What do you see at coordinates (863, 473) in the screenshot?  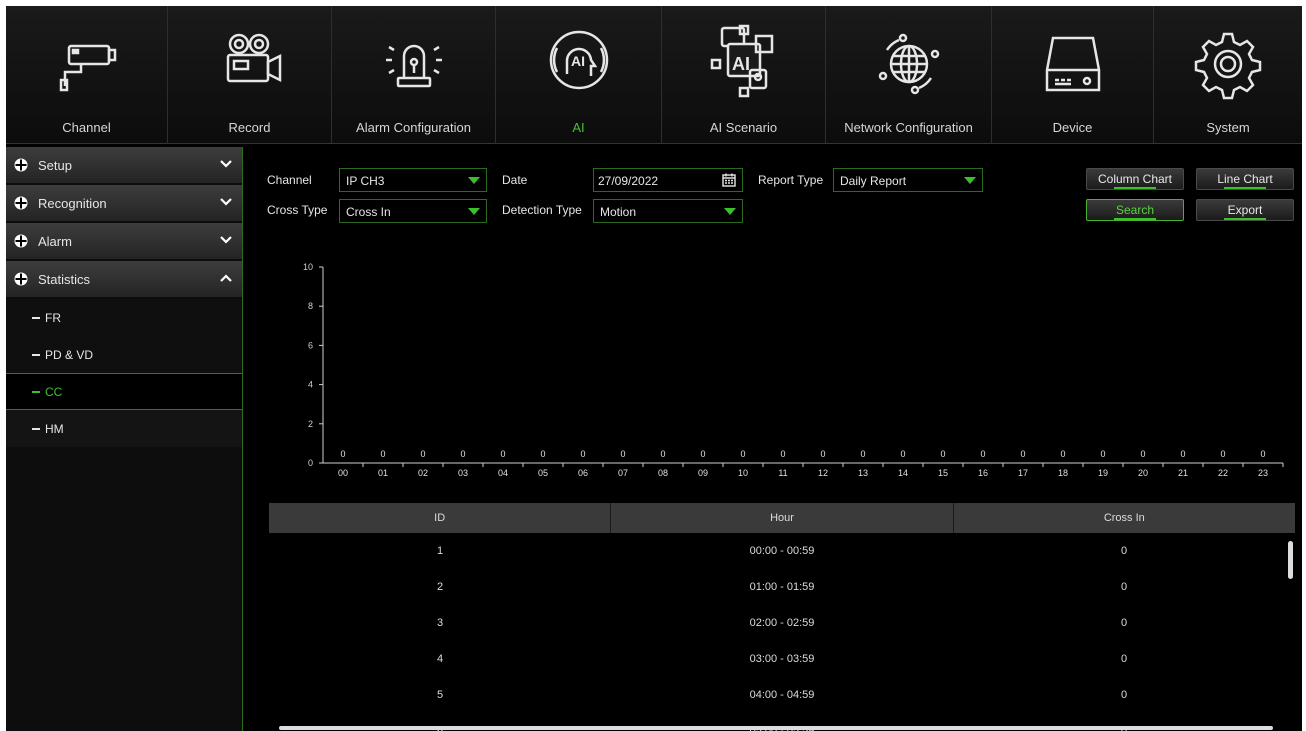 I see `x-tick-label: 13` at bounding box center [863, 473].